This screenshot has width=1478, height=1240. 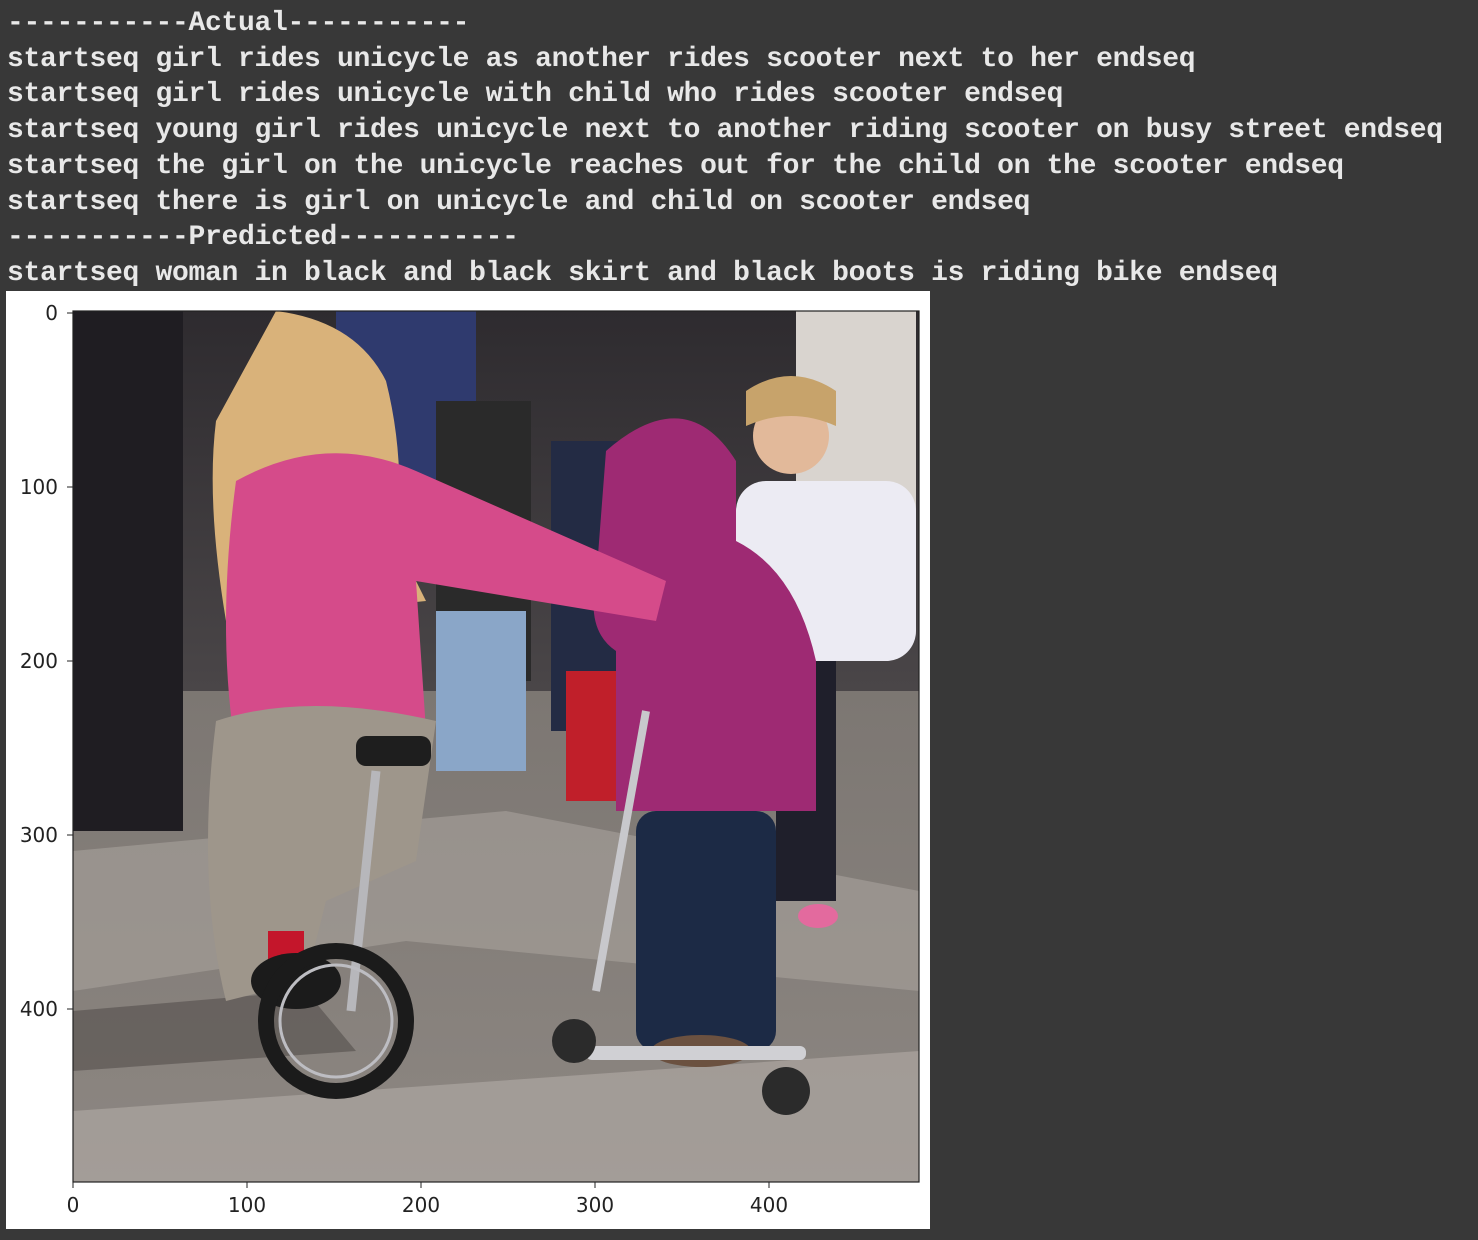 What do you see at coordinates (595, 1205) in the screenshot?
I see `x-tick-label: 300` at bounding box center [595, 1205].